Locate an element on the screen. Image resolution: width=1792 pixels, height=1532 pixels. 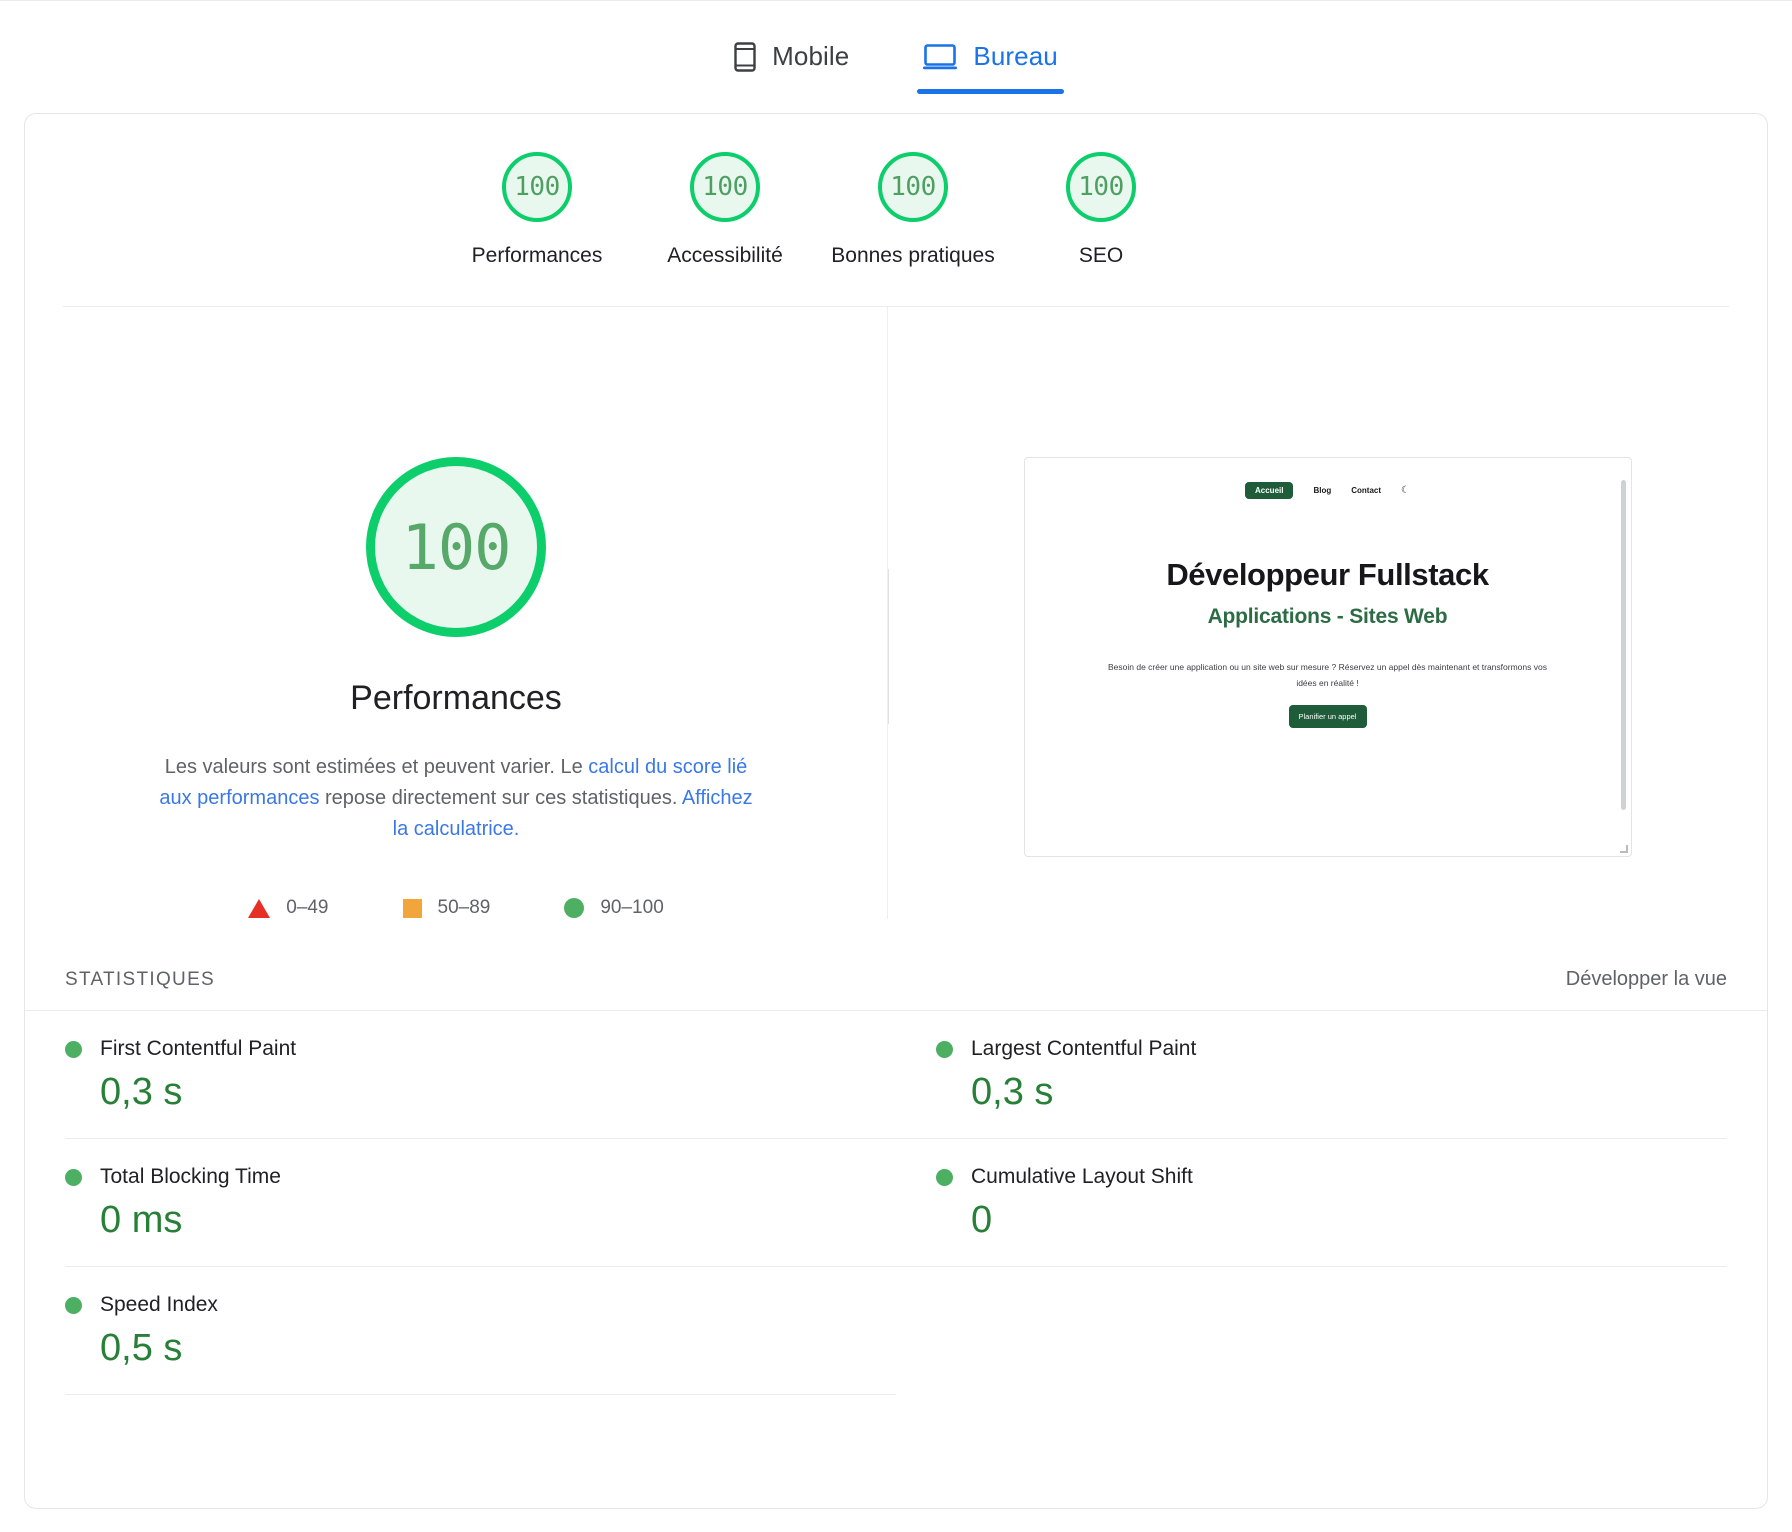
gauge-ring-seo: 100 is located at coordinates (1101, 187).